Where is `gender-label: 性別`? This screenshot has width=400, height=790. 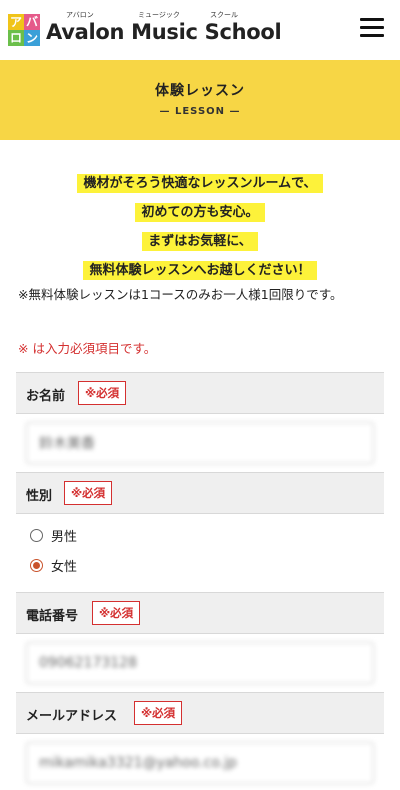 gender-label: 性別 is located at coordinates (39, 496).